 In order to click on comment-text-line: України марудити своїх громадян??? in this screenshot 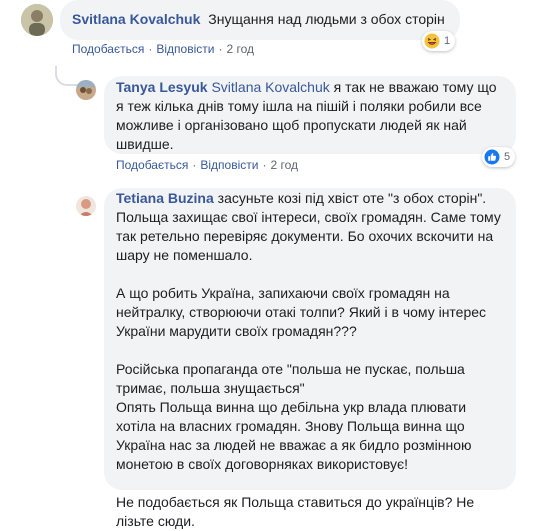, I will do `click(236, 331)`.